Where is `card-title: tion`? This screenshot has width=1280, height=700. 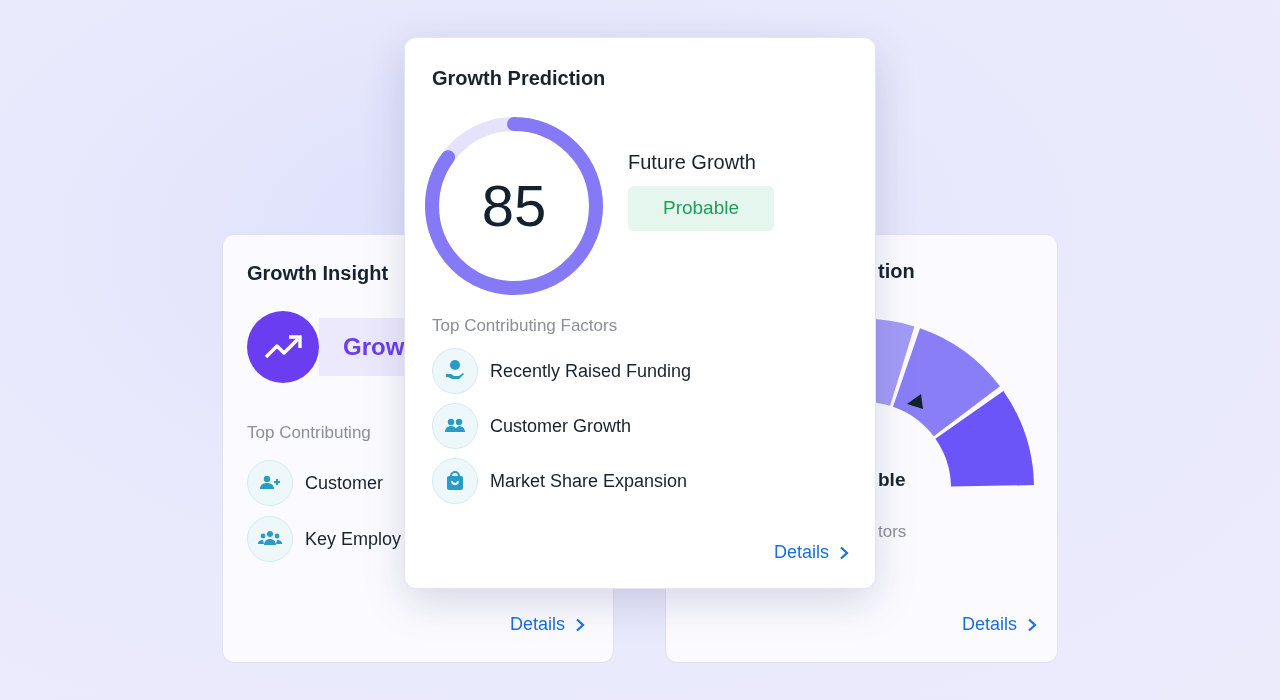 card-title: tion is located at coordinates (897, 271).